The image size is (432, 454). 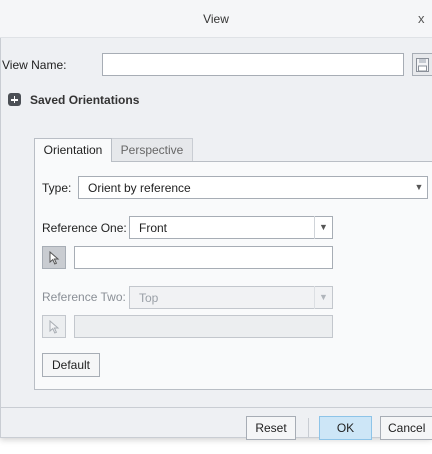 What do you see at coordinates (308, 428) in the screenshot?
I see `button-separator` at bounding box center [308, 428].